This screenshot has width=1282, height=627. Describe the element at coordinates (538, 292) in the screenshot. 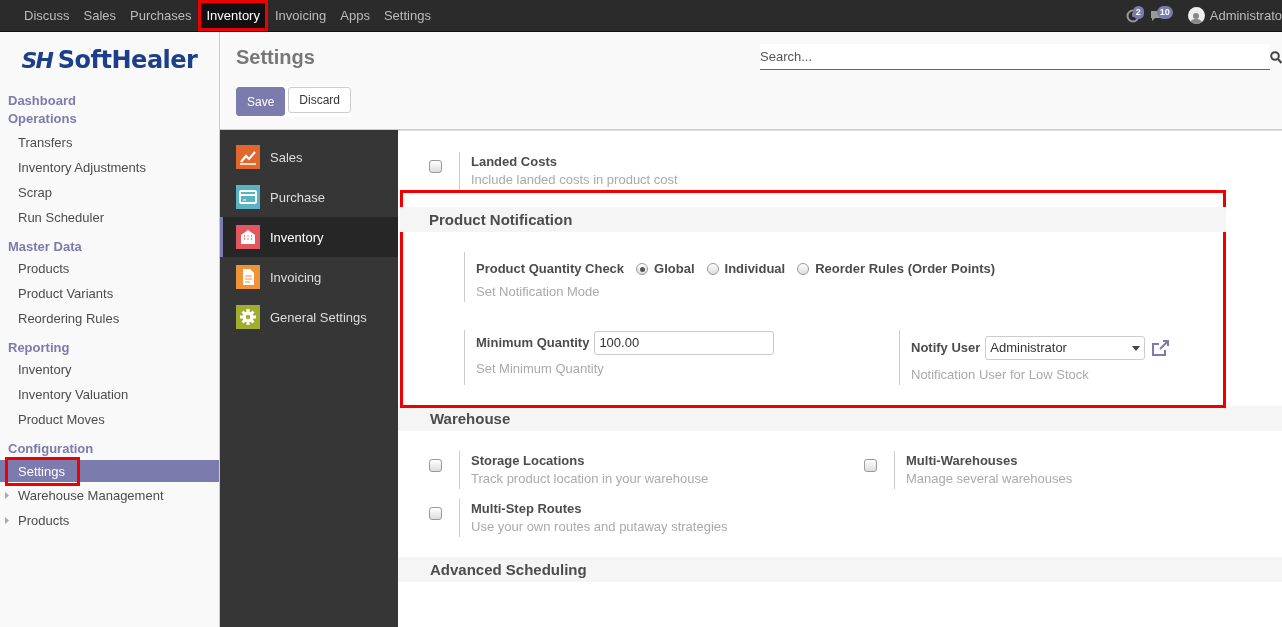

I see `setting-help-text: Set Notification Mode` at that location.